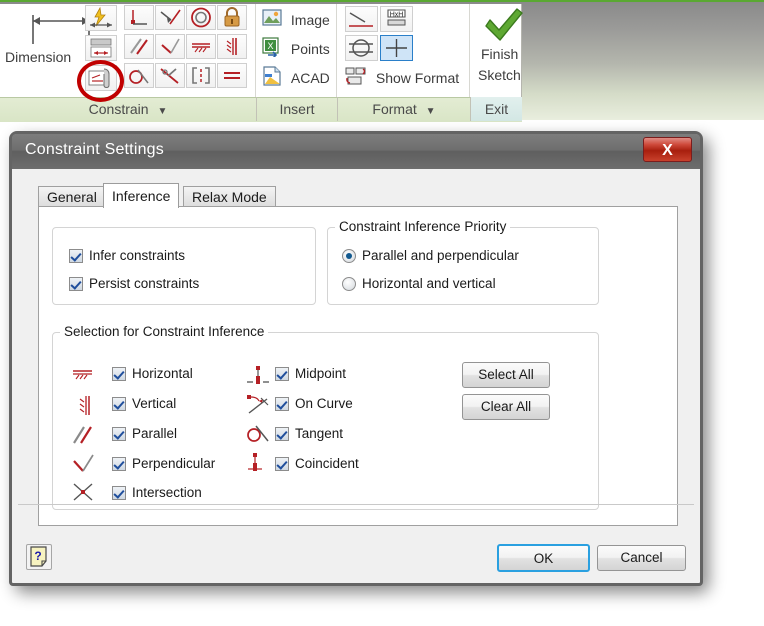 The height and width of the screenshot is (626, 764). I want to click on label-vertical: Vertical, so click(154, 403).